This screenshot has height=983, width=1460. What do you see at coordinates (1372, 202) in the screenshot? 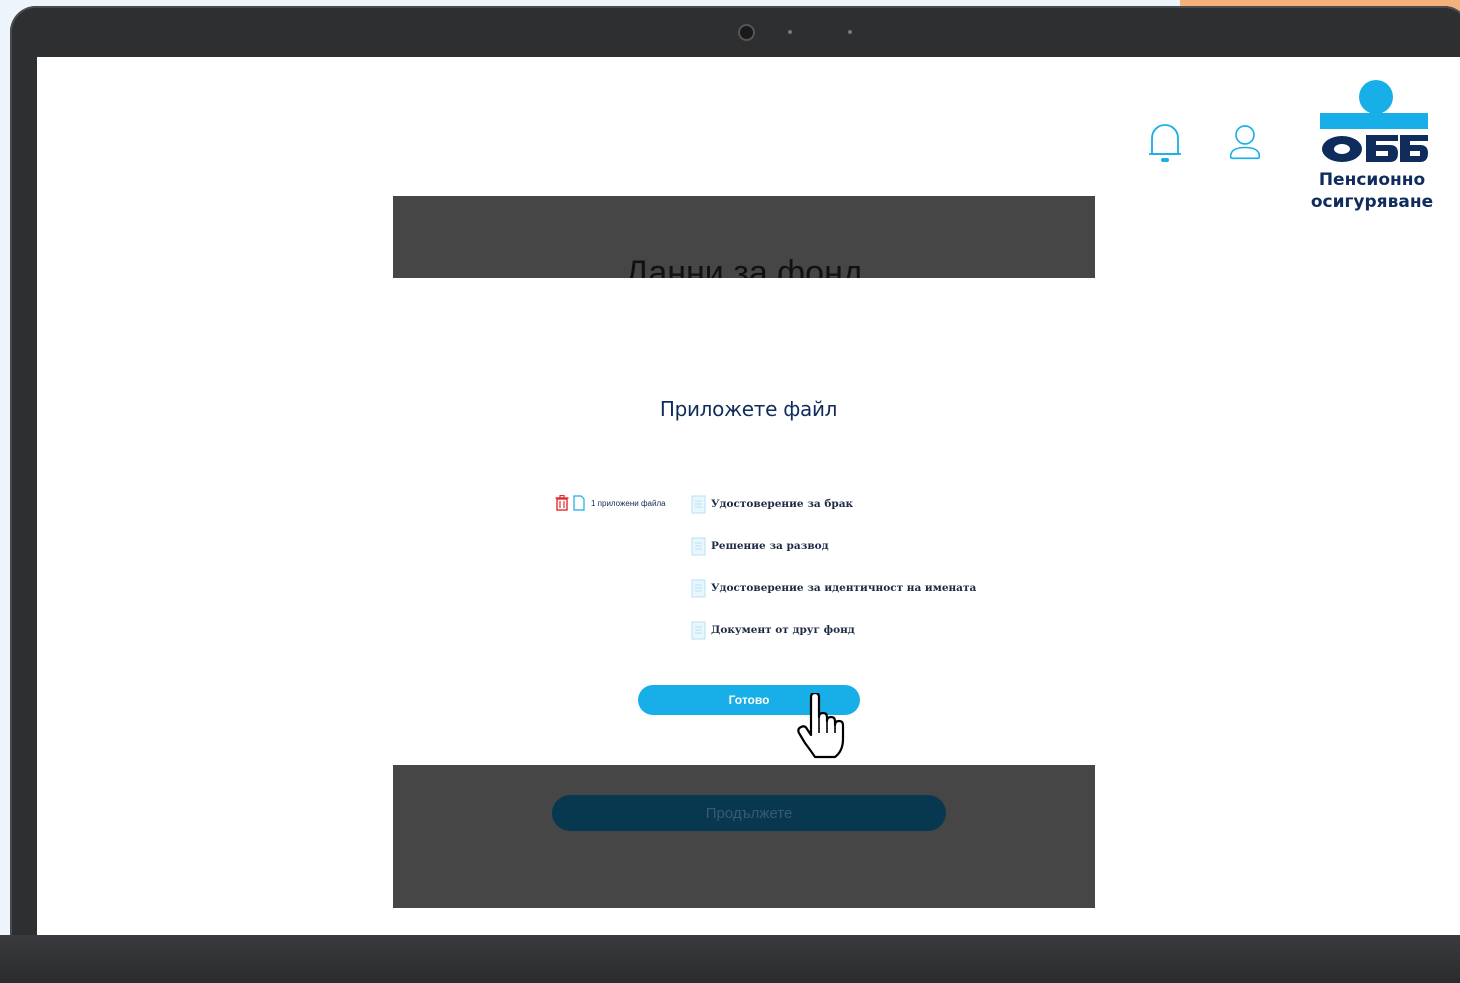
I see `logo-line-2: осигуряване` at bounding box center [1372, 202].